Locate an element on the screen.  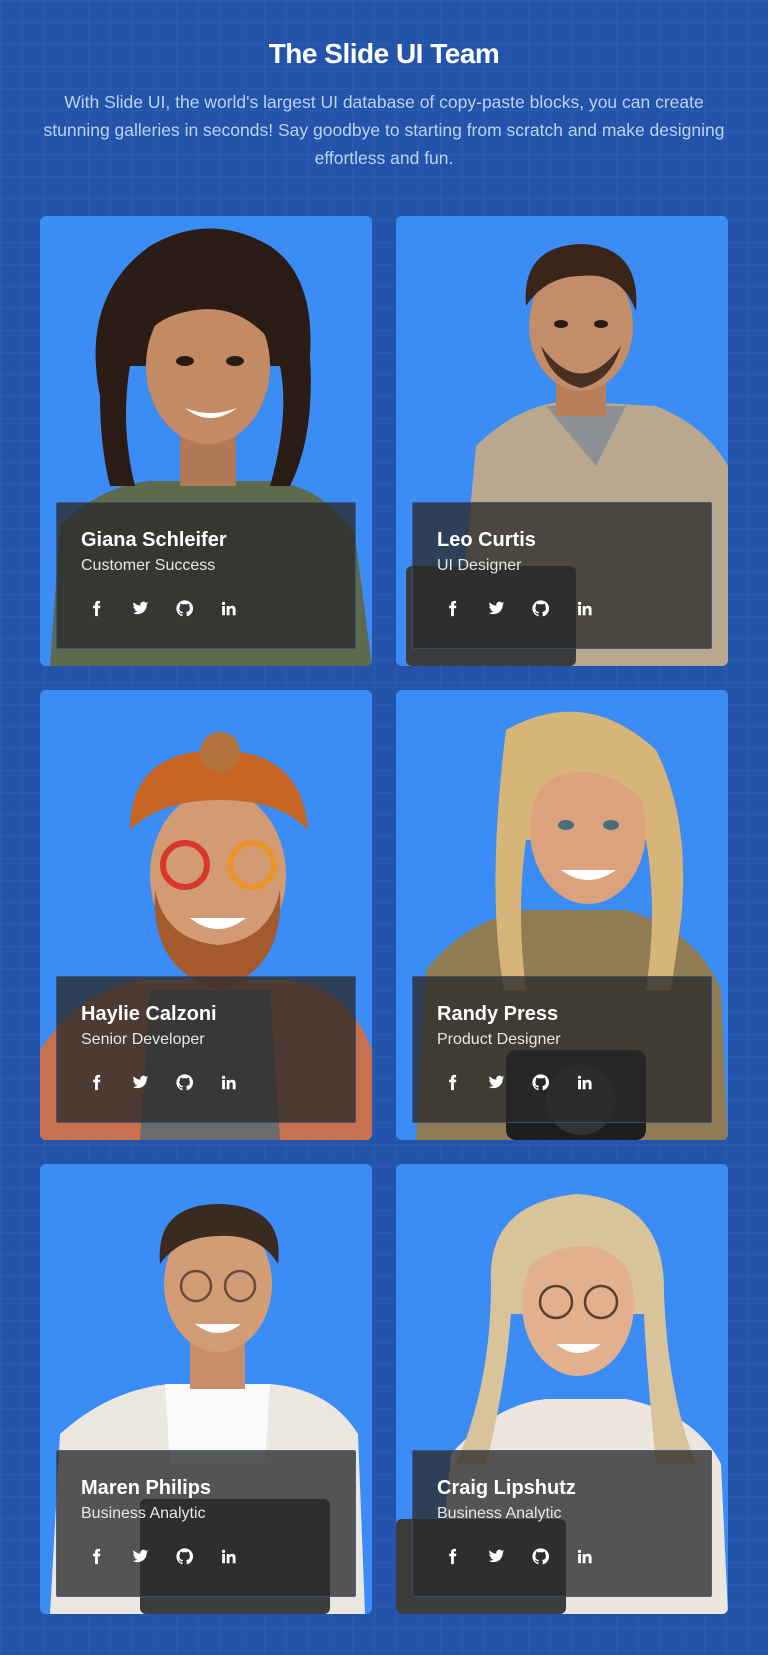
member-role: Customer Success is located at coordinates (148, 565).